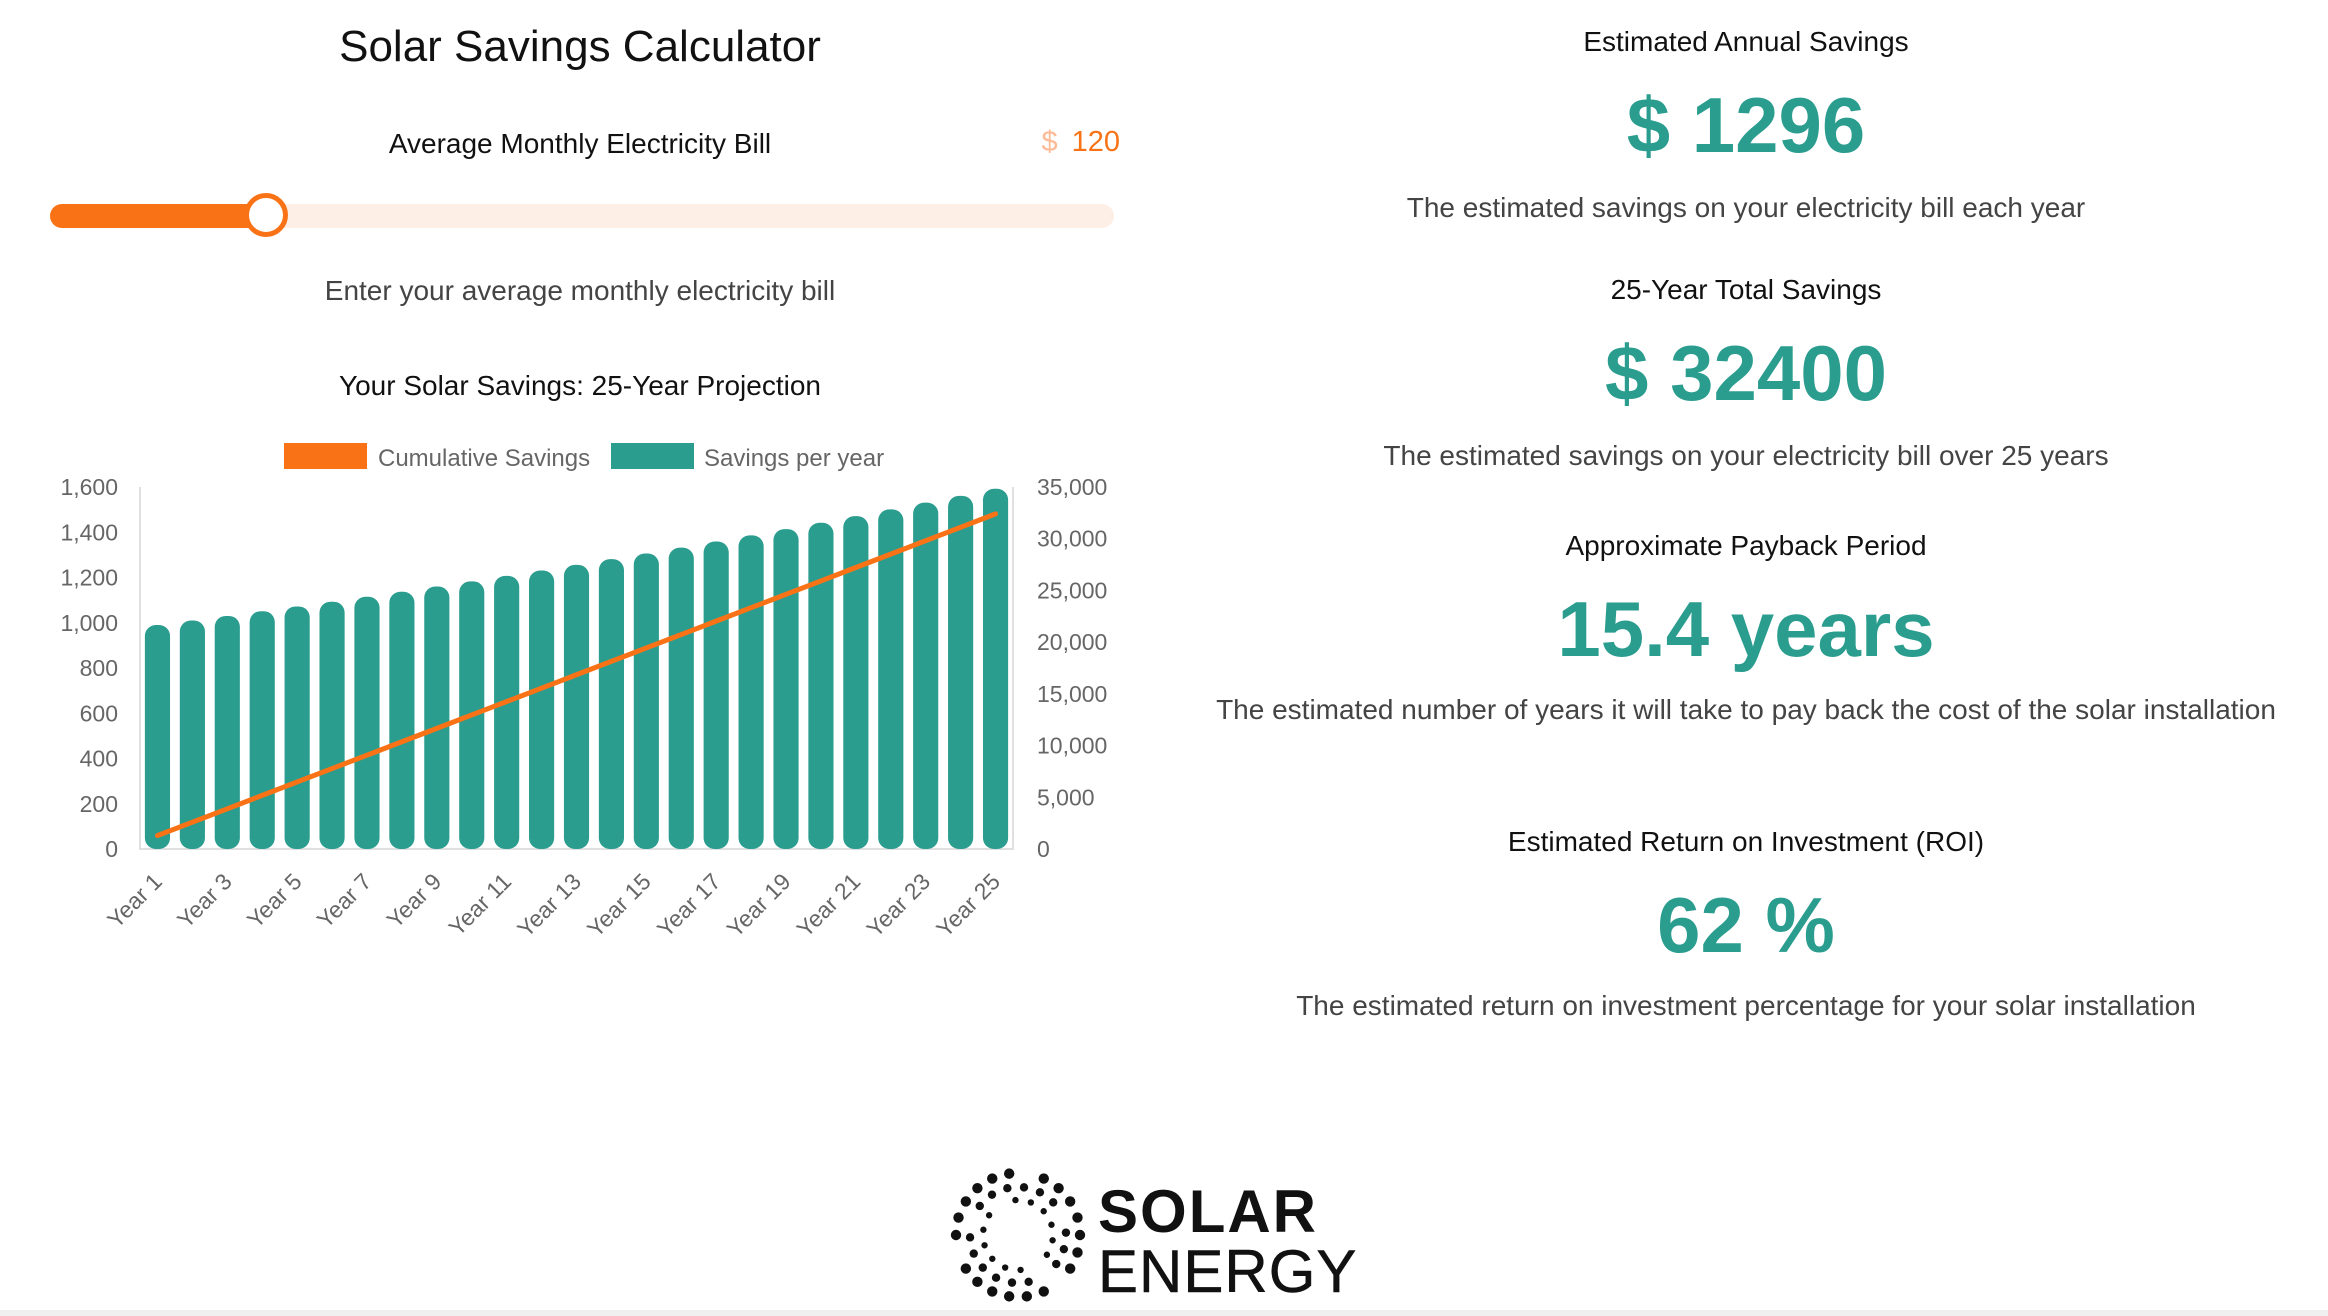 The image size is (2328, 1316). Describe the element at coordinates (1072, 746) in the screenshot. I see `right-axis-tick-label: 10,000` at that location.